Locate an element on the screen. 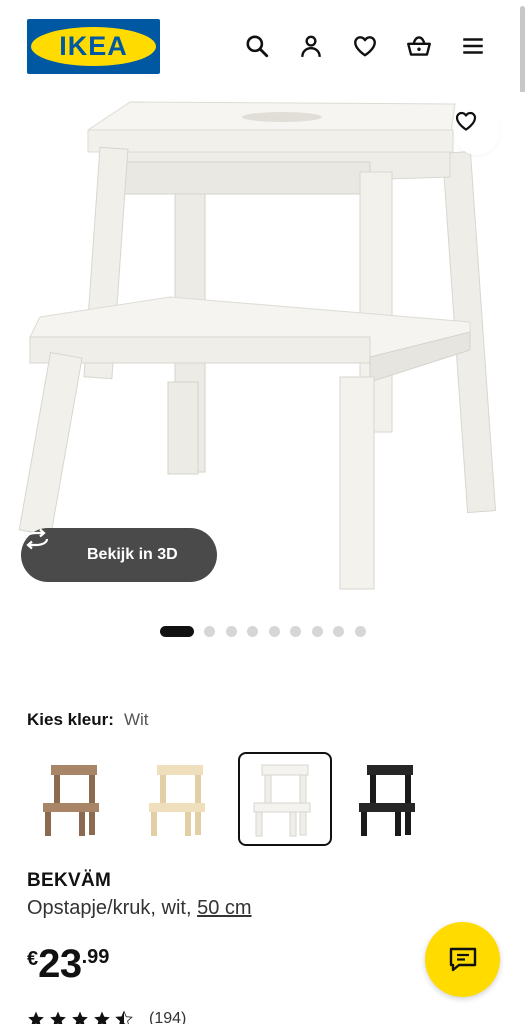 This screenshot has height=1024, width=528. ikea-logo: IKEA is located at coordinates (93, 46).